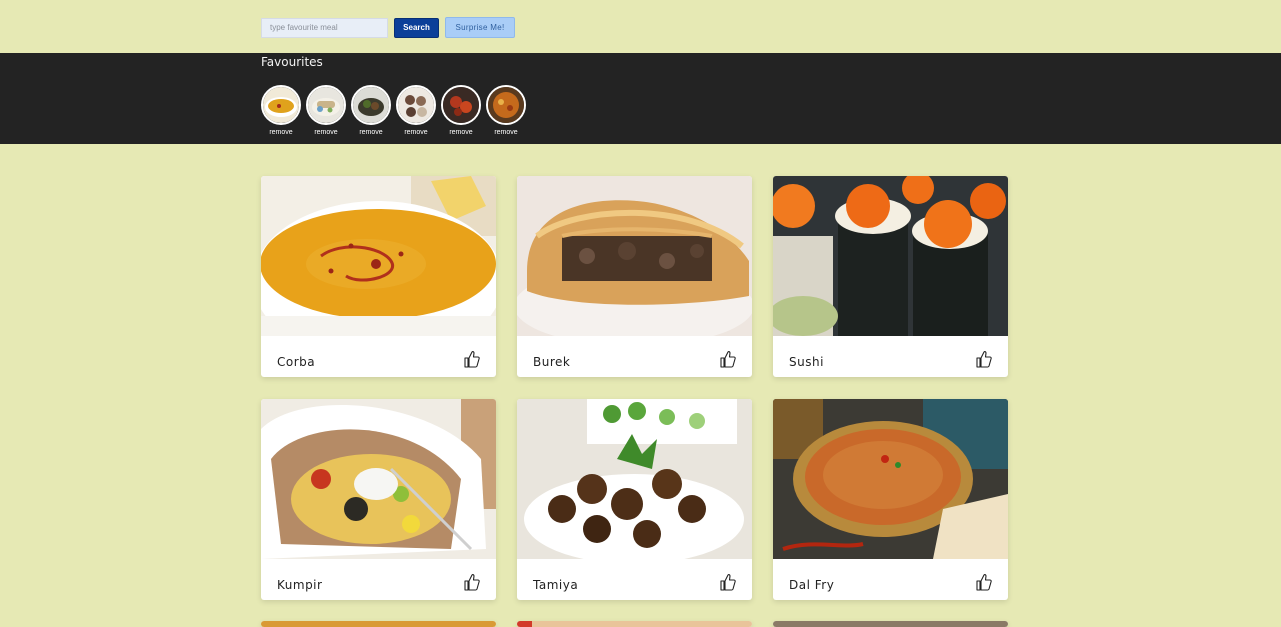 The image size is (1281, 627). Describe the element at coordinates (292, 62) in the screenshot. I see `favourites-title: Favourites` at that location.